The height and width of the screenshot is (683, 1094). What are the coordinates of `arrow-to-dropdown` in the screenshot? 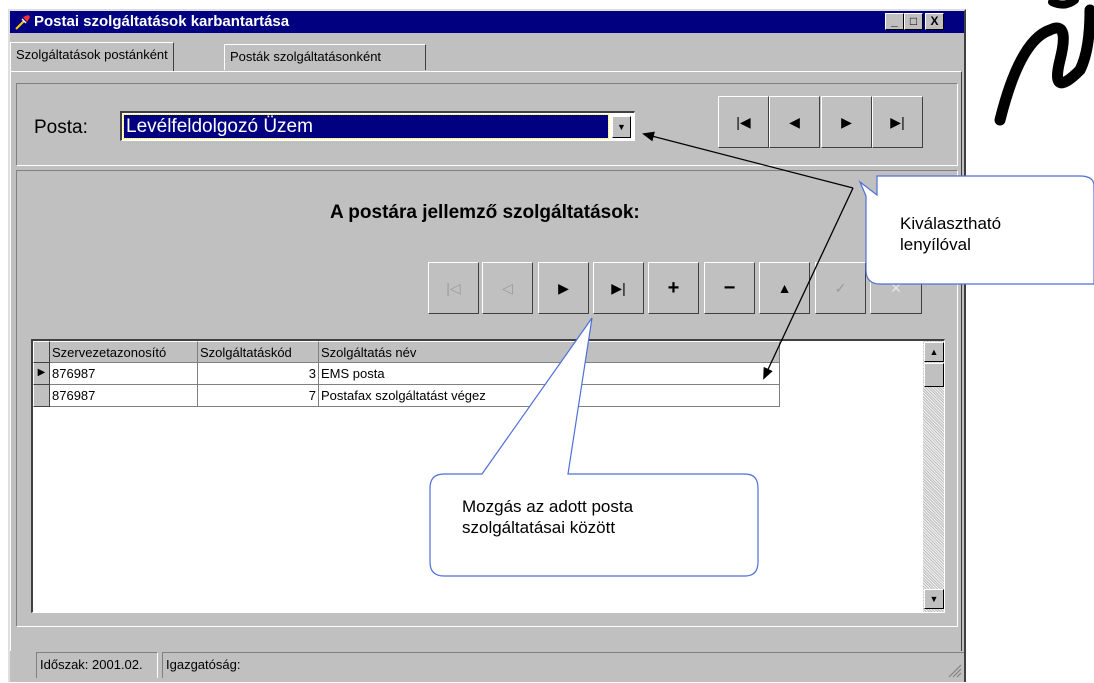 It's located at (748, 160).